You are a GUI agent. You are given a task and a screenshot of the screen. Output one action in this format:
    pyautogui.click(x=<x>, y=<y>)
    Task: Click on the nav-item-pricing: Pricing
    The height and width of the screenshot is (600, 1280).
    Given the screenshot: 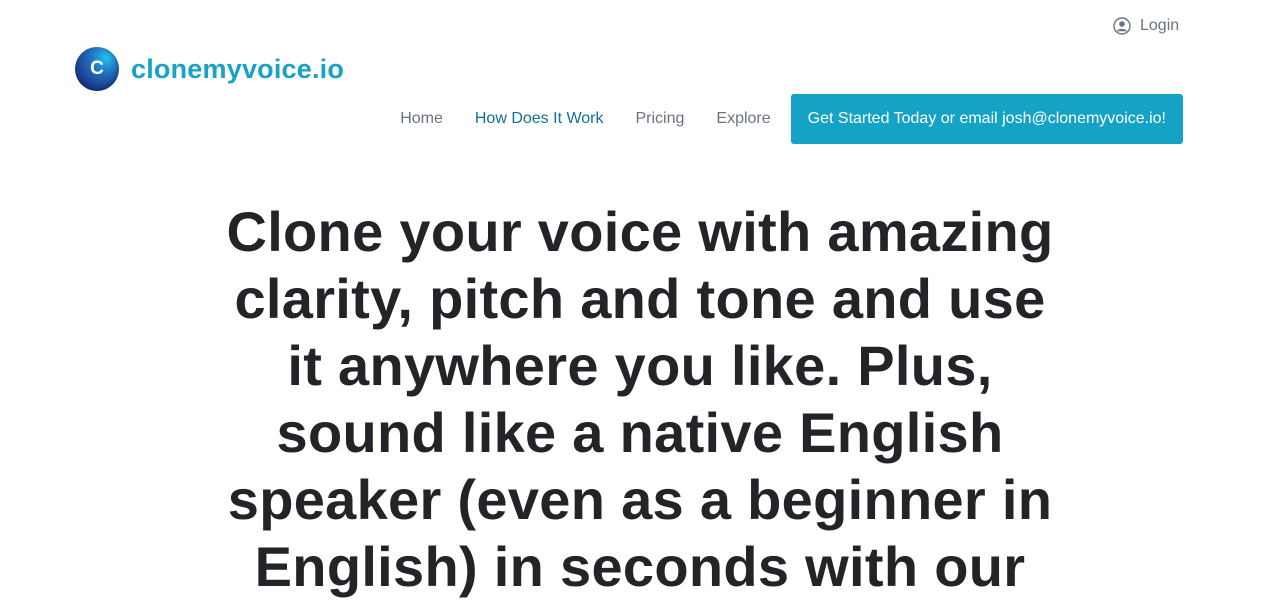 What is the action you would take?
    pyautogui.click(x=660, y=119)
    